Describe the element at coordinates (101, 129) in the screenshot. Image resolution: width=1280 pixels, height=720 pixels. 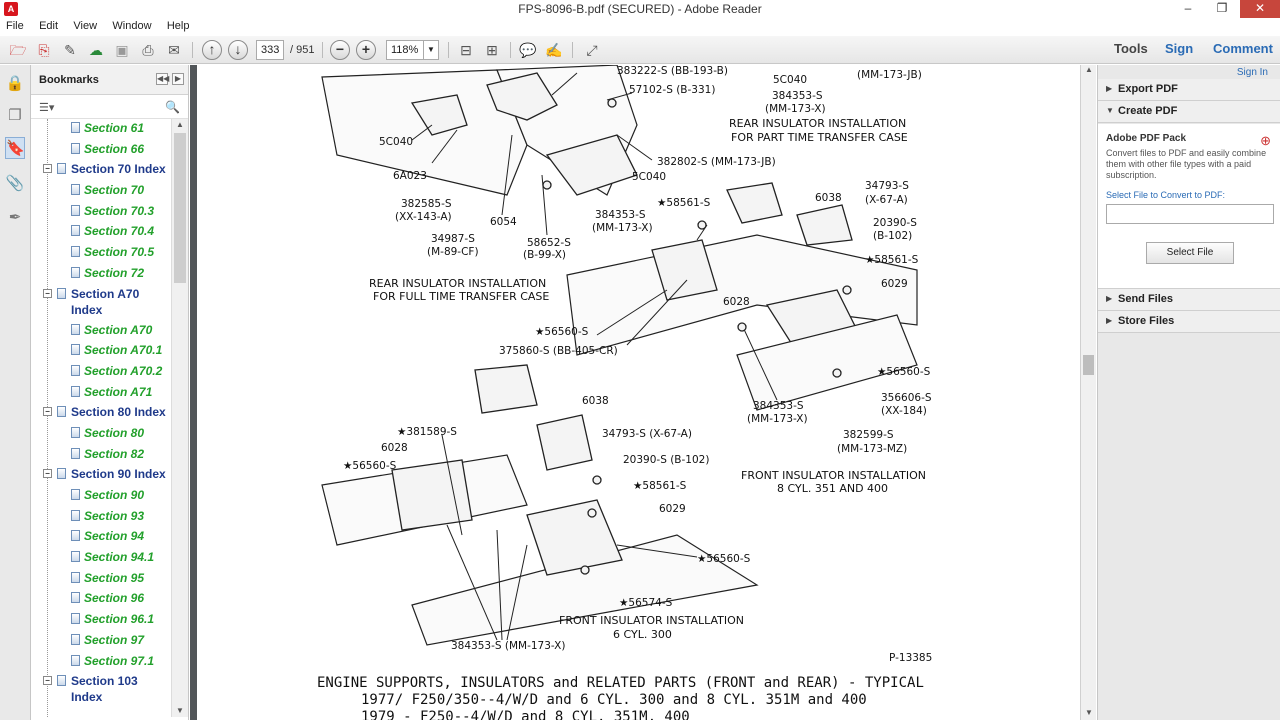
I see `bookmark-item: Section 61` at that location.